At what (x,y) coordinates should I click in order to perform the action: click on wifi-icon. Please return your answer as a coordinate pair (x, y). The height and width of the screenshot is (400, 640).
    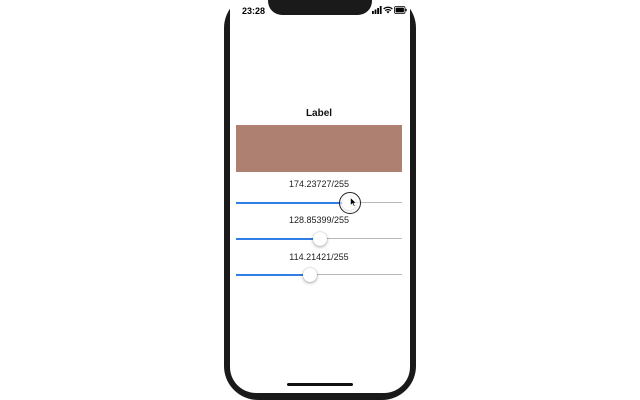
    Looking at the image, I should click on (388, 10).